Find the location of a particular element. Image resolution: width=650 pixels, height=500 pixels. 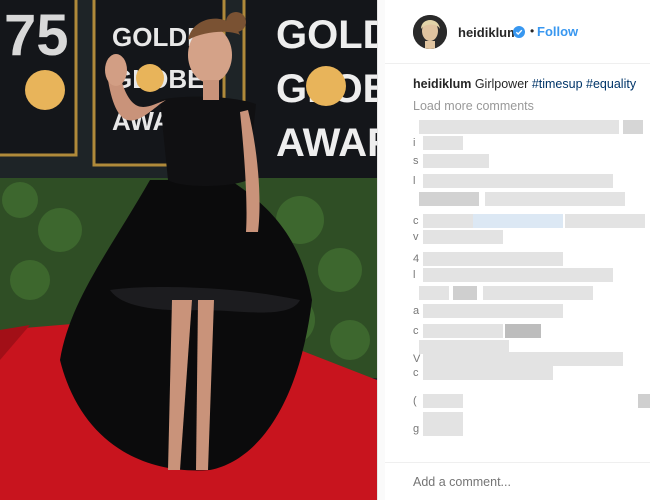

sign-globe-icon is located at coordinates (45, 90).